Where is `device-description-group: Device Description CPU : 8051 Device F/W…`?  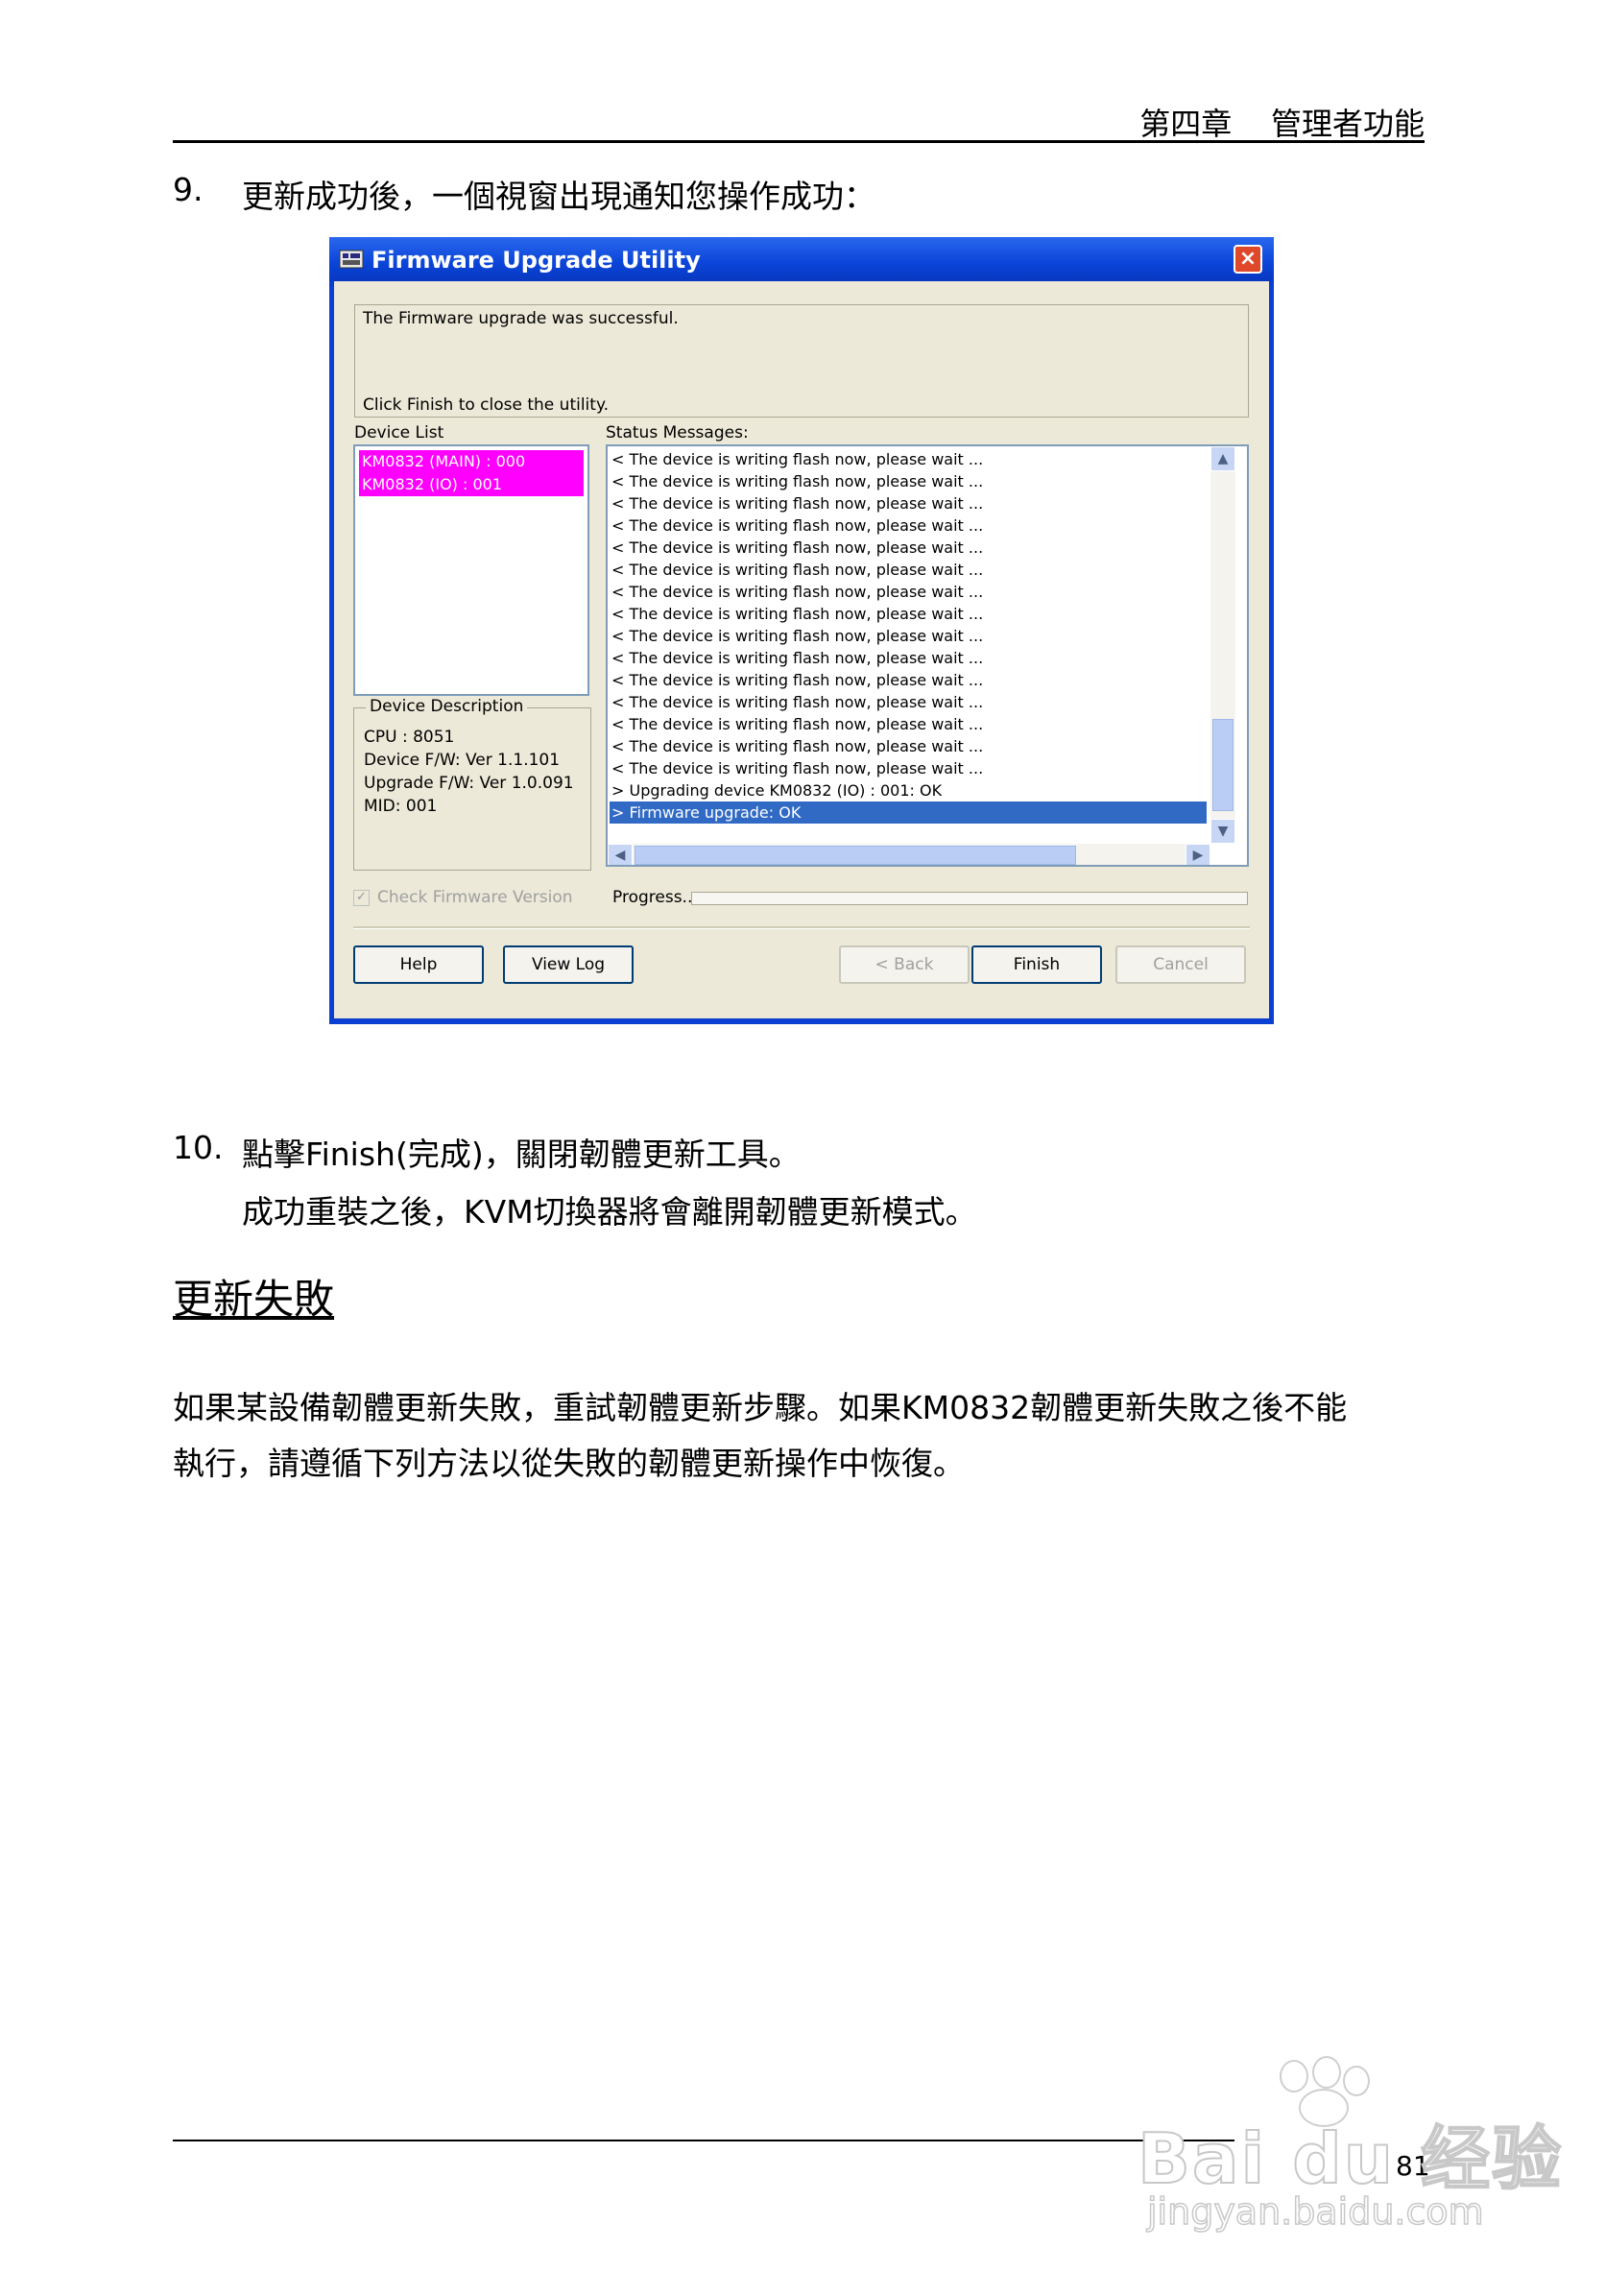 device-description-group: Device Description CPU : 8051 Device F/W… is located at coordinates (472, 784).